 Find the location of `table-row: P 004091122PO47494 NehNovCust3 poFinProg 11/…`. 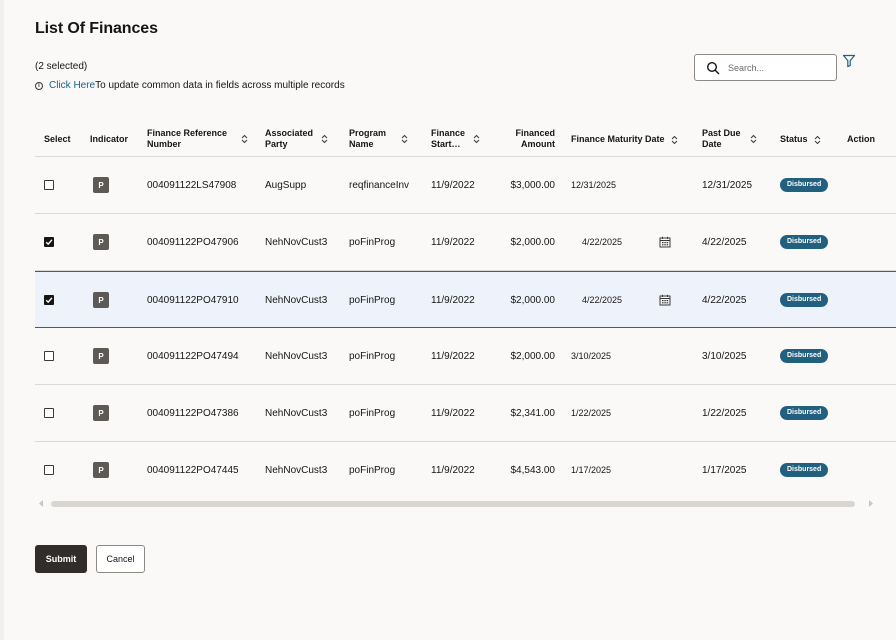

table-row: P 004091122PO47494 NehNovCust3 poFinProg 11/… is located at coordinates (465, 356).